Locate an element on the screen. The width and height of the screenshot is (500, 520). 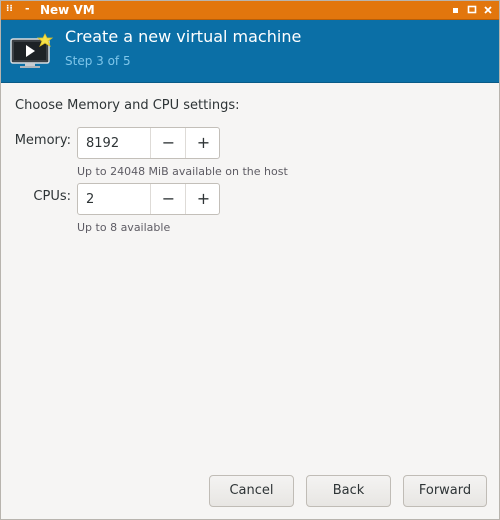
forward-button: Forward is located at coordinates (445, 491).